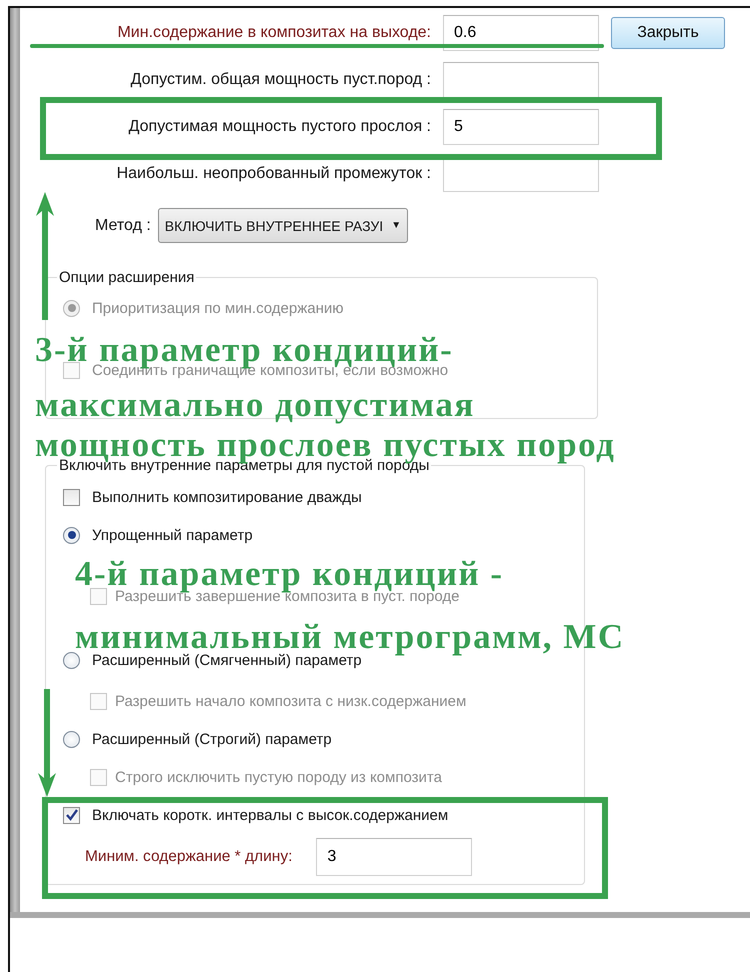  What do you see at coordinates (279, 127) in the screenshot?
I see `field-label: Допустимая мощность пустого прослоя :` at bounding box center [279, 127].